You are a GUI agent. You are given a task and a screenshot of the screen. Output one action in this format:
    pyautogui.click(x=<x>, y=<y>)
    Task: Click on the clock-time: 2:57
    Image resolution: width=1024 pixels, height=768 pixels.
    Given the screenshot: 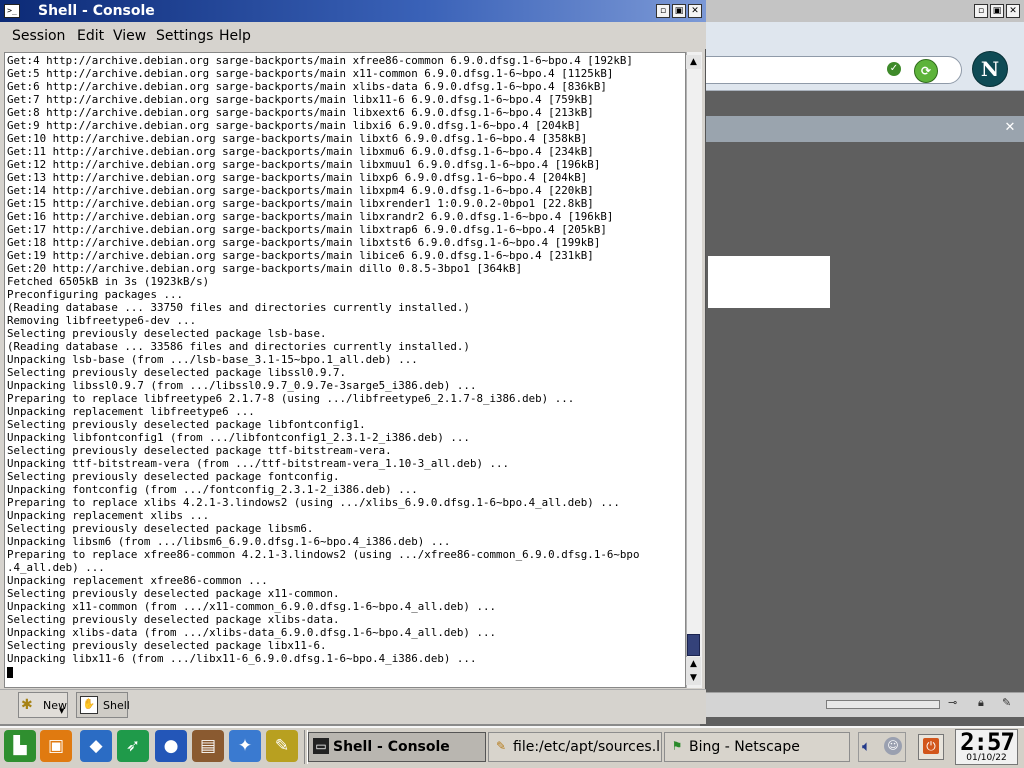 What is the action you would take?
    pyautogui.click(x=987, y=742)
    